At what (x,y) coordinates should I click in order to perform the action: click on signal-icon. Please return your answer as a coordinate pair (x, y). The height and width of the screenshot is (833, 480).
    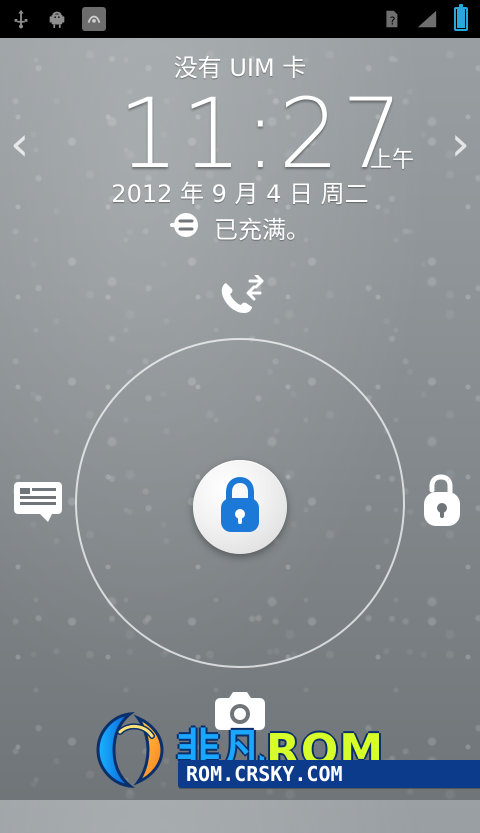
    Looking at the image, I should click on (427, 19).